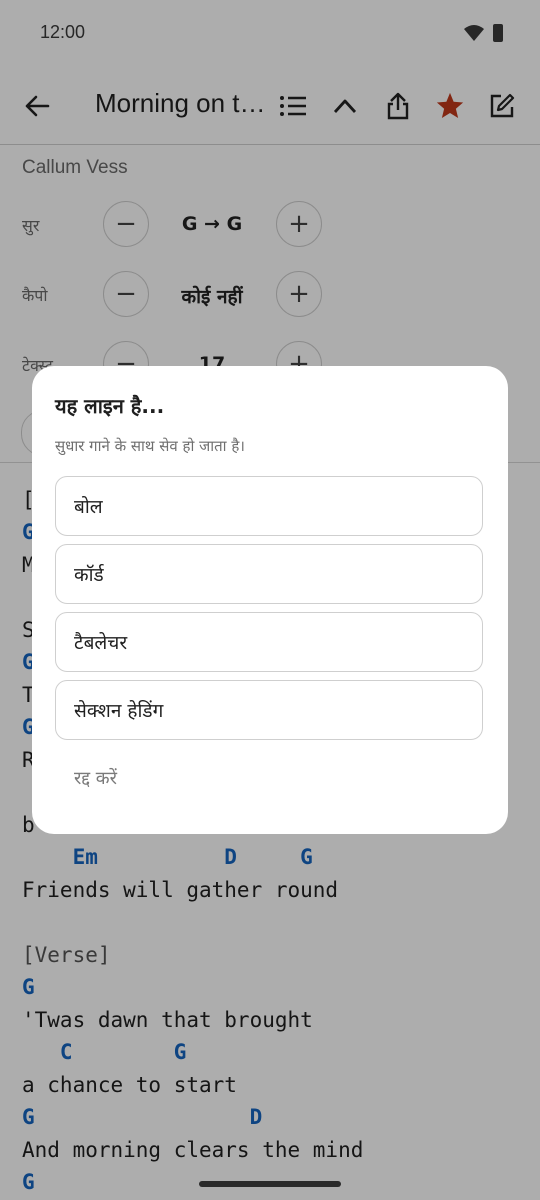 The image size is (540, 1200). I want to click on option-chord: कॉर्ड, so click(269, 574).